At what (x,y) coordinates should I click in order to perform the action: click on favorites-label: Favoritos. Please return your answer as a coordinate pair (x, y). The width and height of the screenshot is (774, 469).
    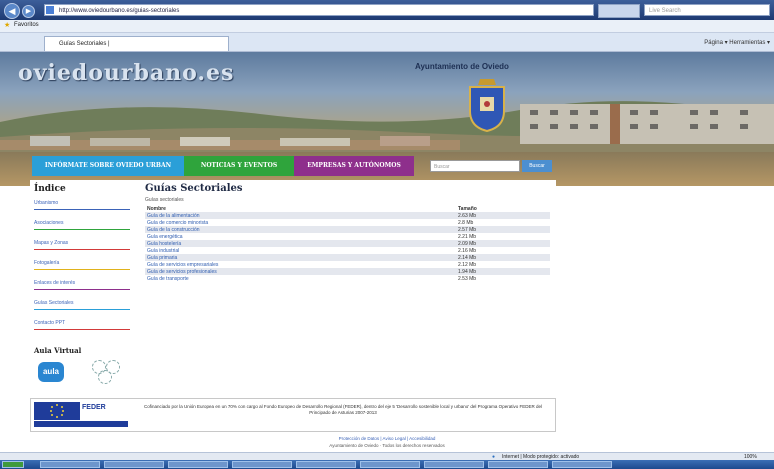
    Looking at the image, I should click on (26, 25).